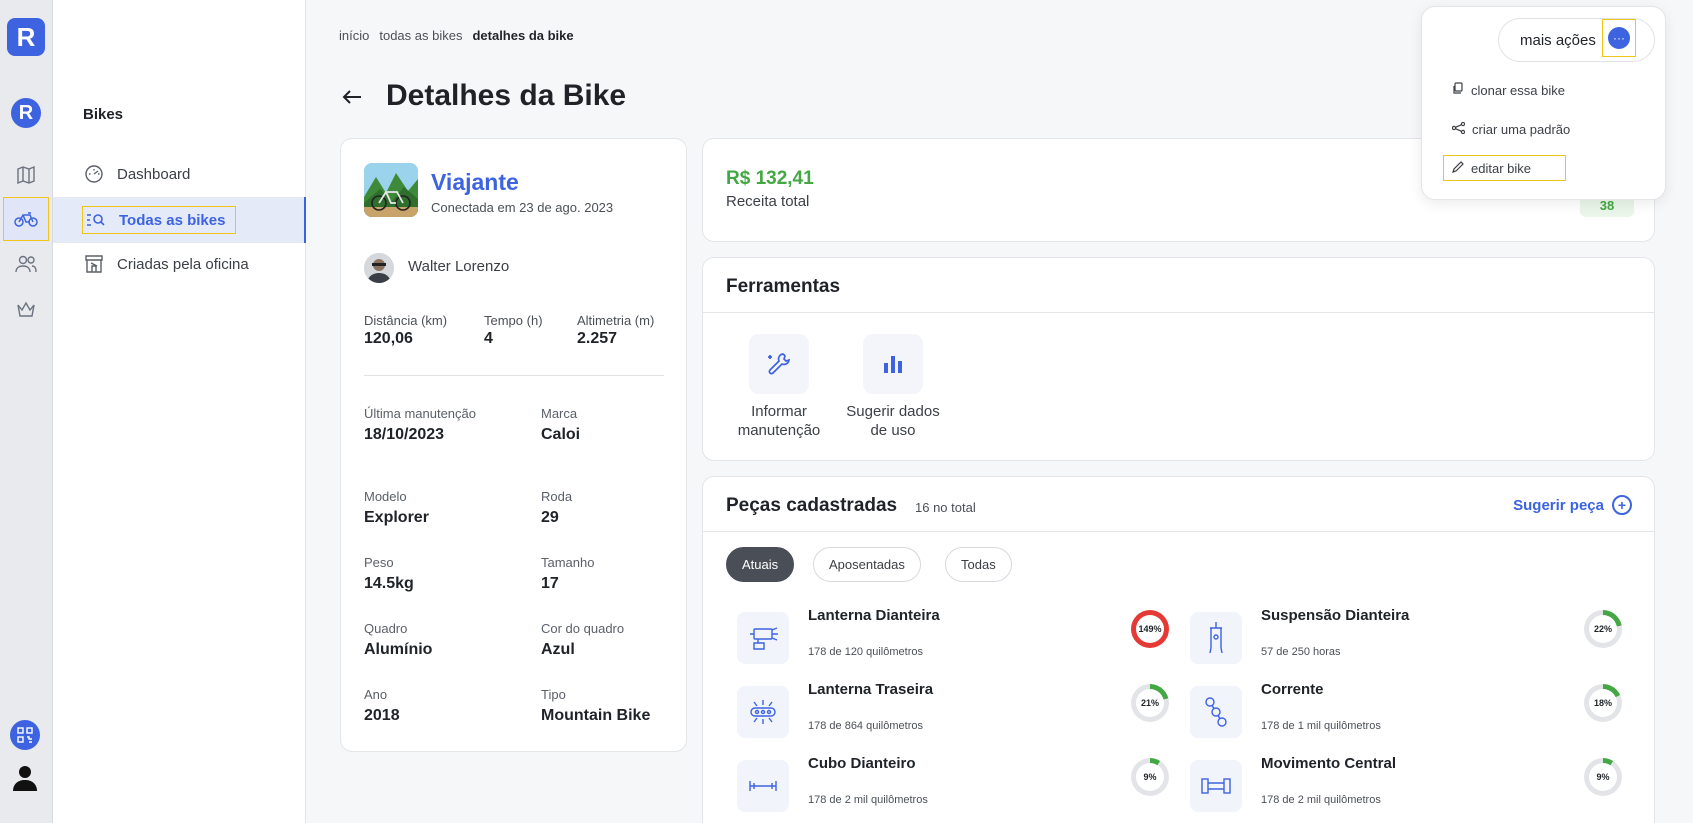  I want to click on share-icon, so click(1458, 129).